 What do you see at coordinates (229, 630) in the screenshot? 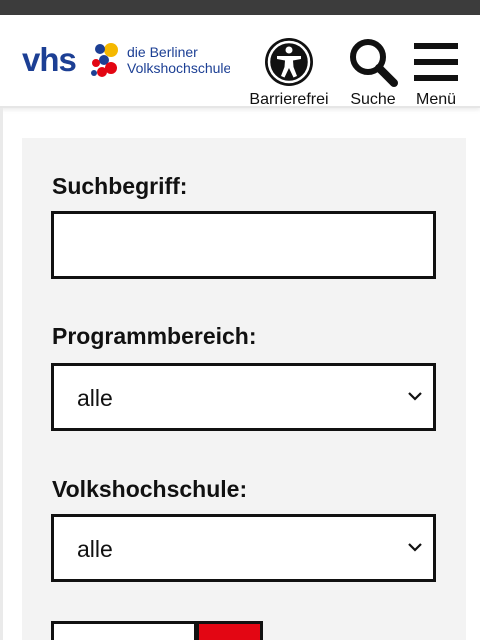
I see `submit-search-button` at bounding box center [229, 630].